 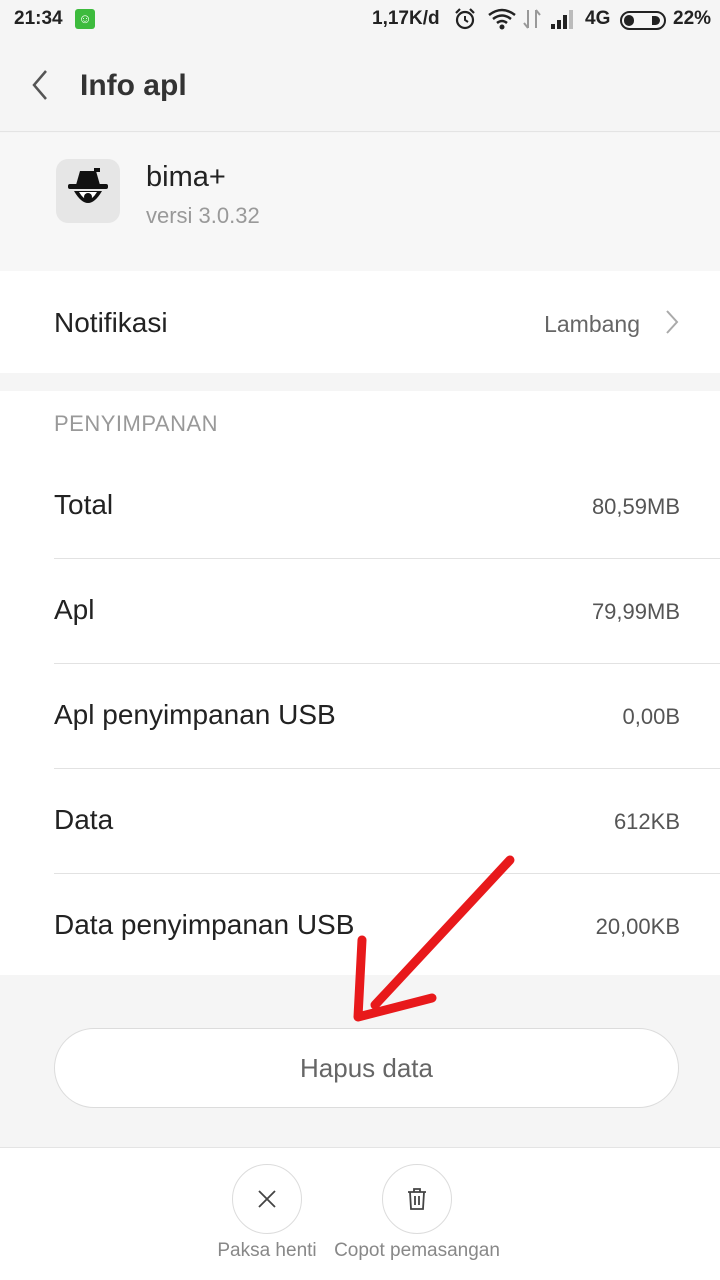 I want to click on network-speed: 1,17K/d, so click(x=406, y=18).